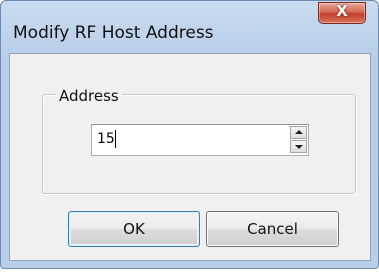  I want to click on close-button: X, so click(342, 13).